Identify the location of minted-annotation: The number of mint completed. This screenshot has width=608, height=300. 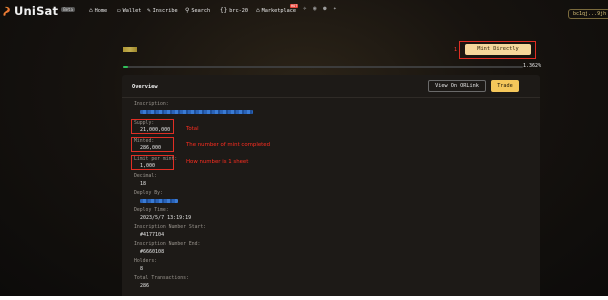
(228, 145).